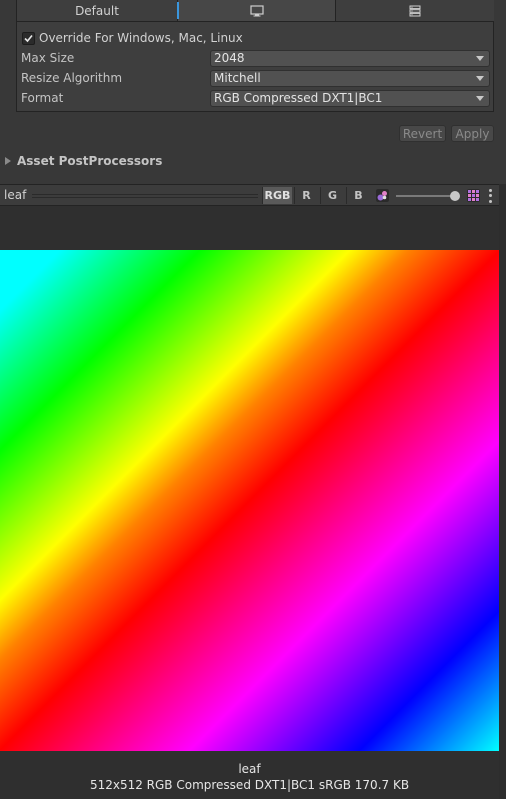  What do you see at coordinates (178, 10) in the screenshot?
I see `active-tab-indicator` at bounding box center [178, 10].